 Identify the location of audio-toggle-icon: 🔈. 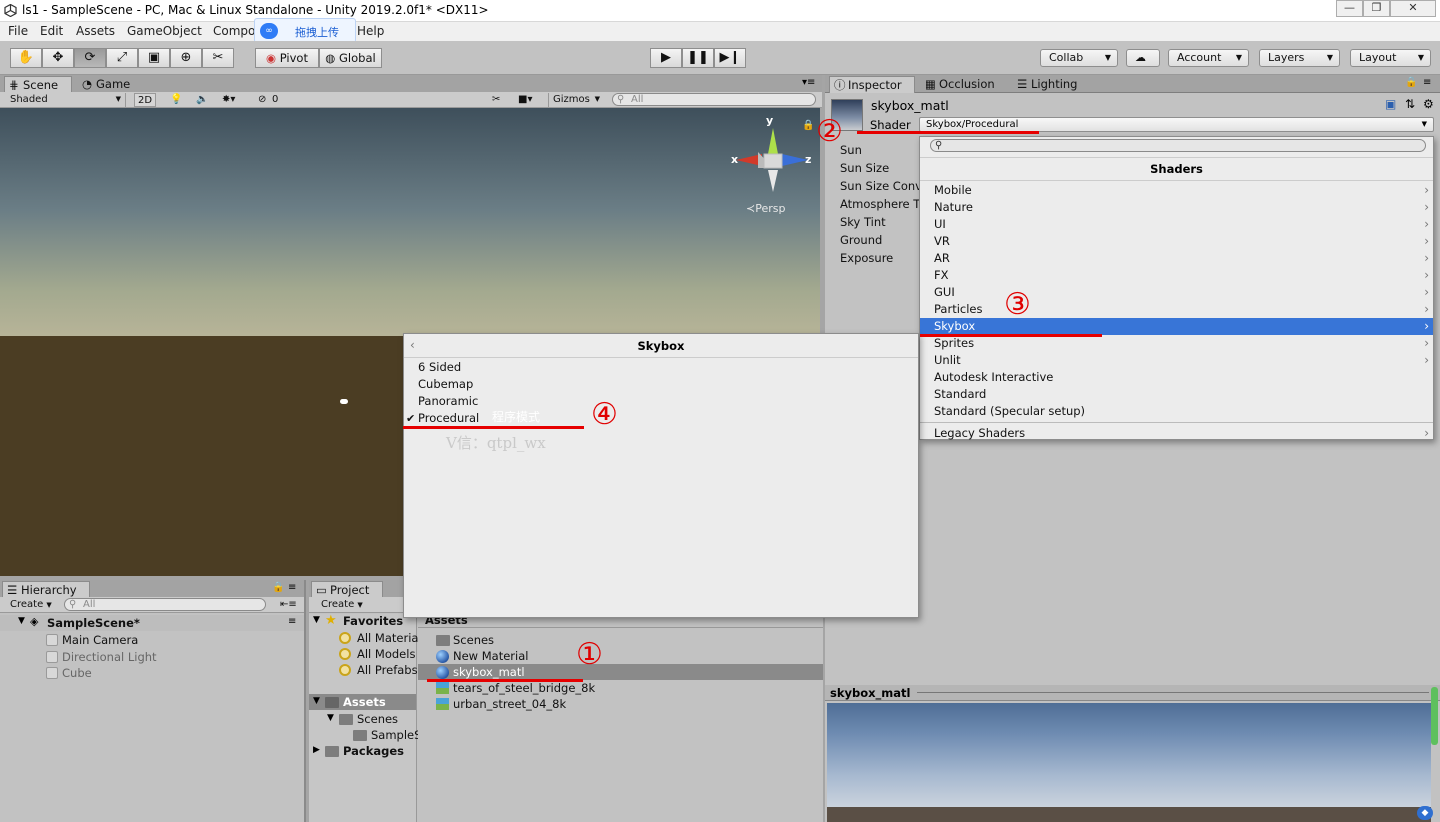
(202, 100).